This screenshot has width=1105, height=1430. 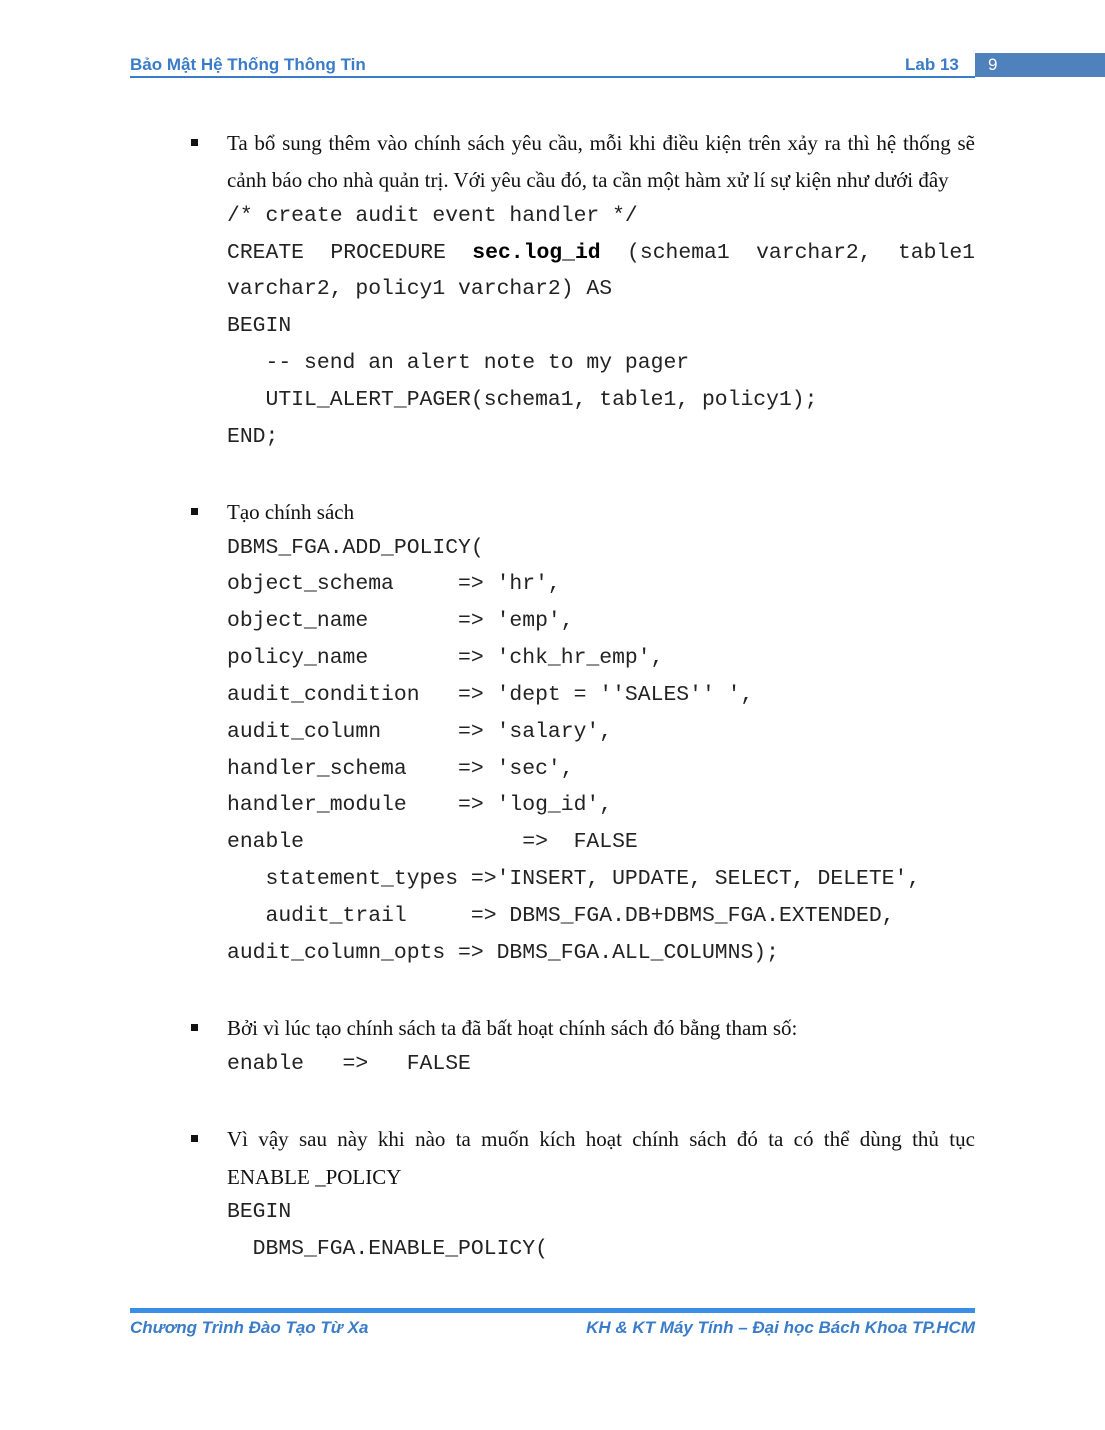 I want to click on code-line: DBMS_FGA.ADD_POLICY(, so click(x=355, y=548).